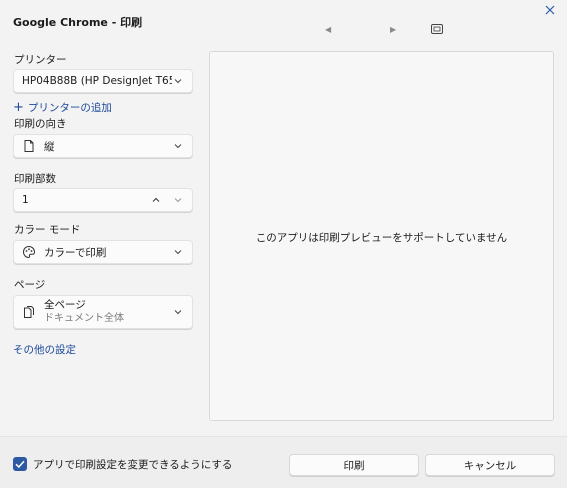  I want to click on orientation-selected-value: 縦, so click(49, 146).